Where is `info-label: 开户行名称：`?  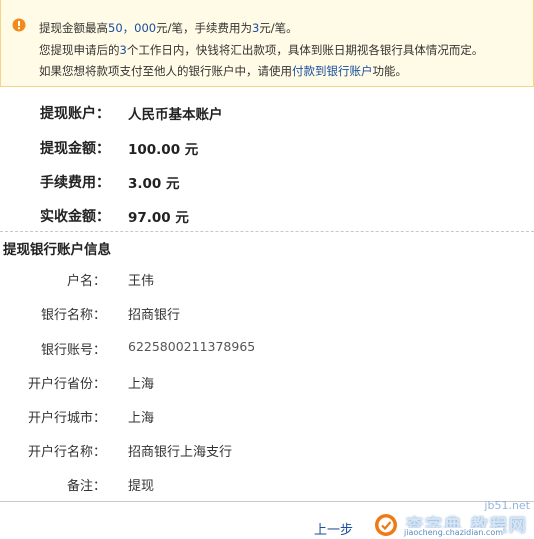
info-label: 开户行名称： is located at coordinates (66, 452).